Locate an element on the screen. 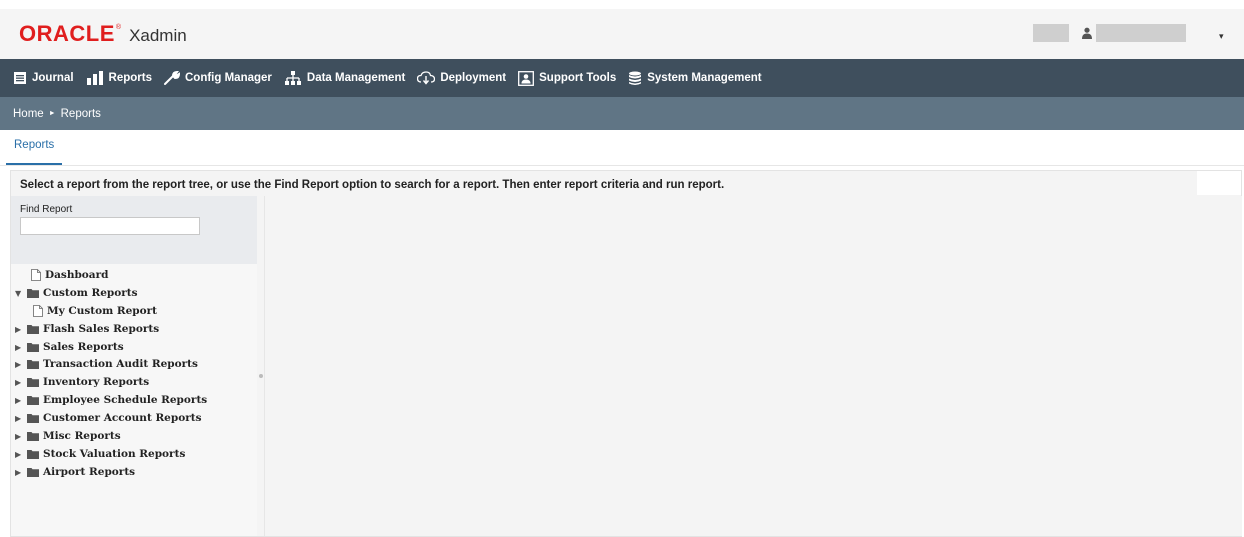  oracle-logo: ORACLE ® Xadmin is located at coordinates (103, 34).